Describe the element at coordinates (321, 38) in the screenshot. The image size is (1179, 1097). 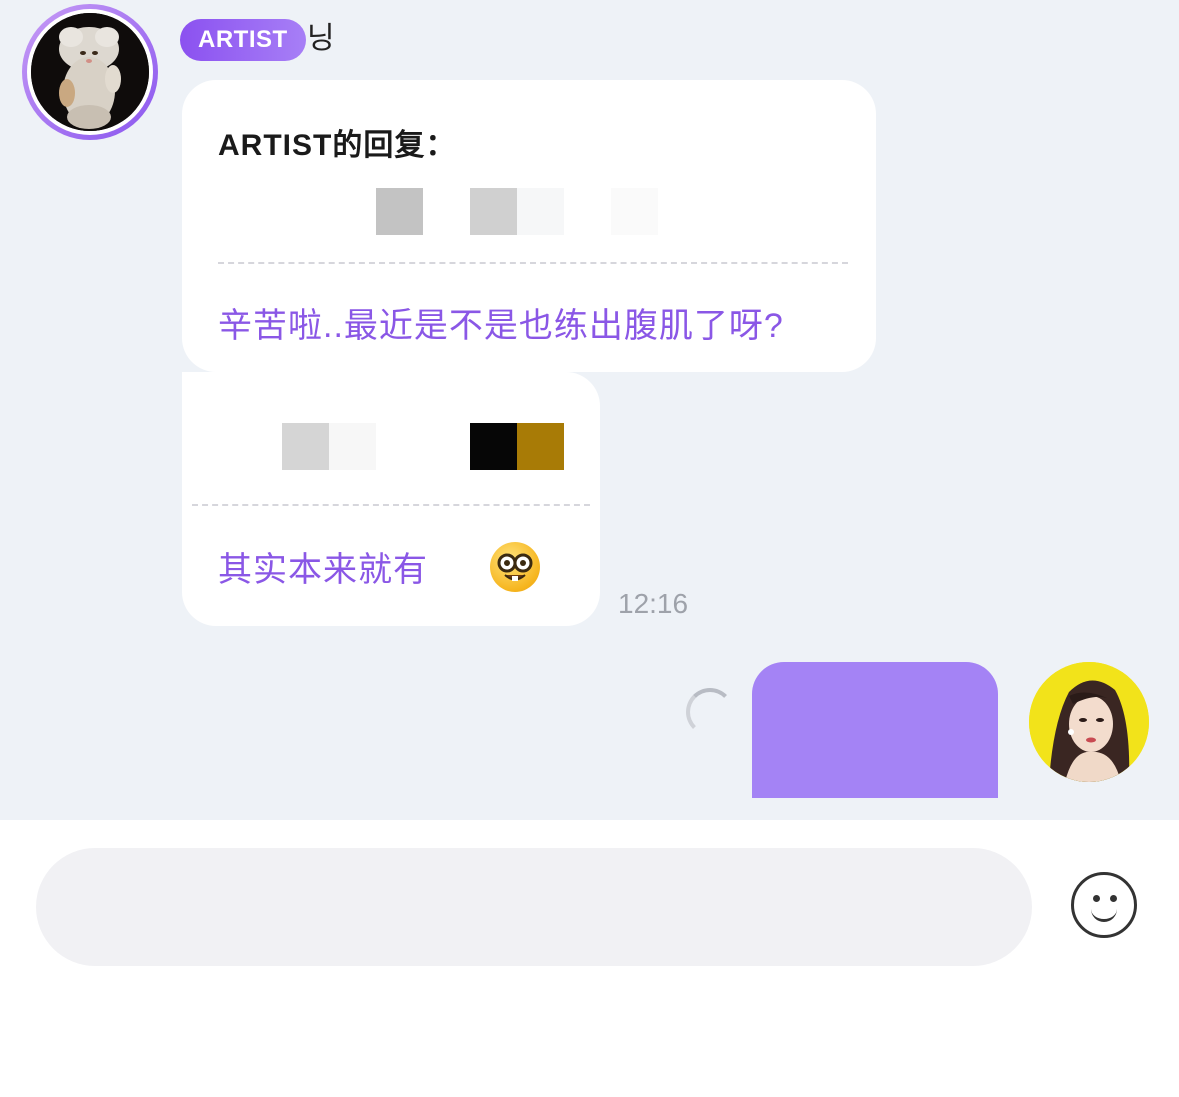
I see `artist-name: 닝` at that location.